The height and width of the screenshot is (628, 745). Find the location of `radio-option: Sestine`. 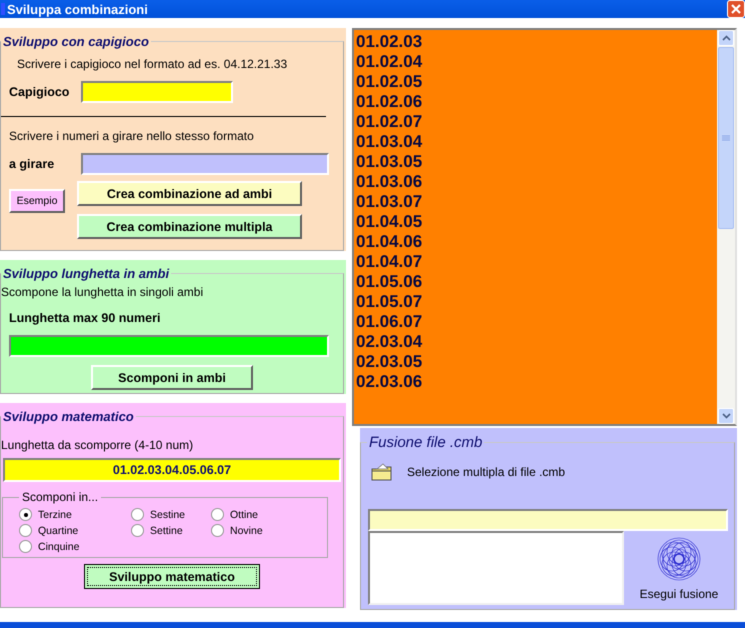

radio-option: Sestine is located at coordinates (171, 514).